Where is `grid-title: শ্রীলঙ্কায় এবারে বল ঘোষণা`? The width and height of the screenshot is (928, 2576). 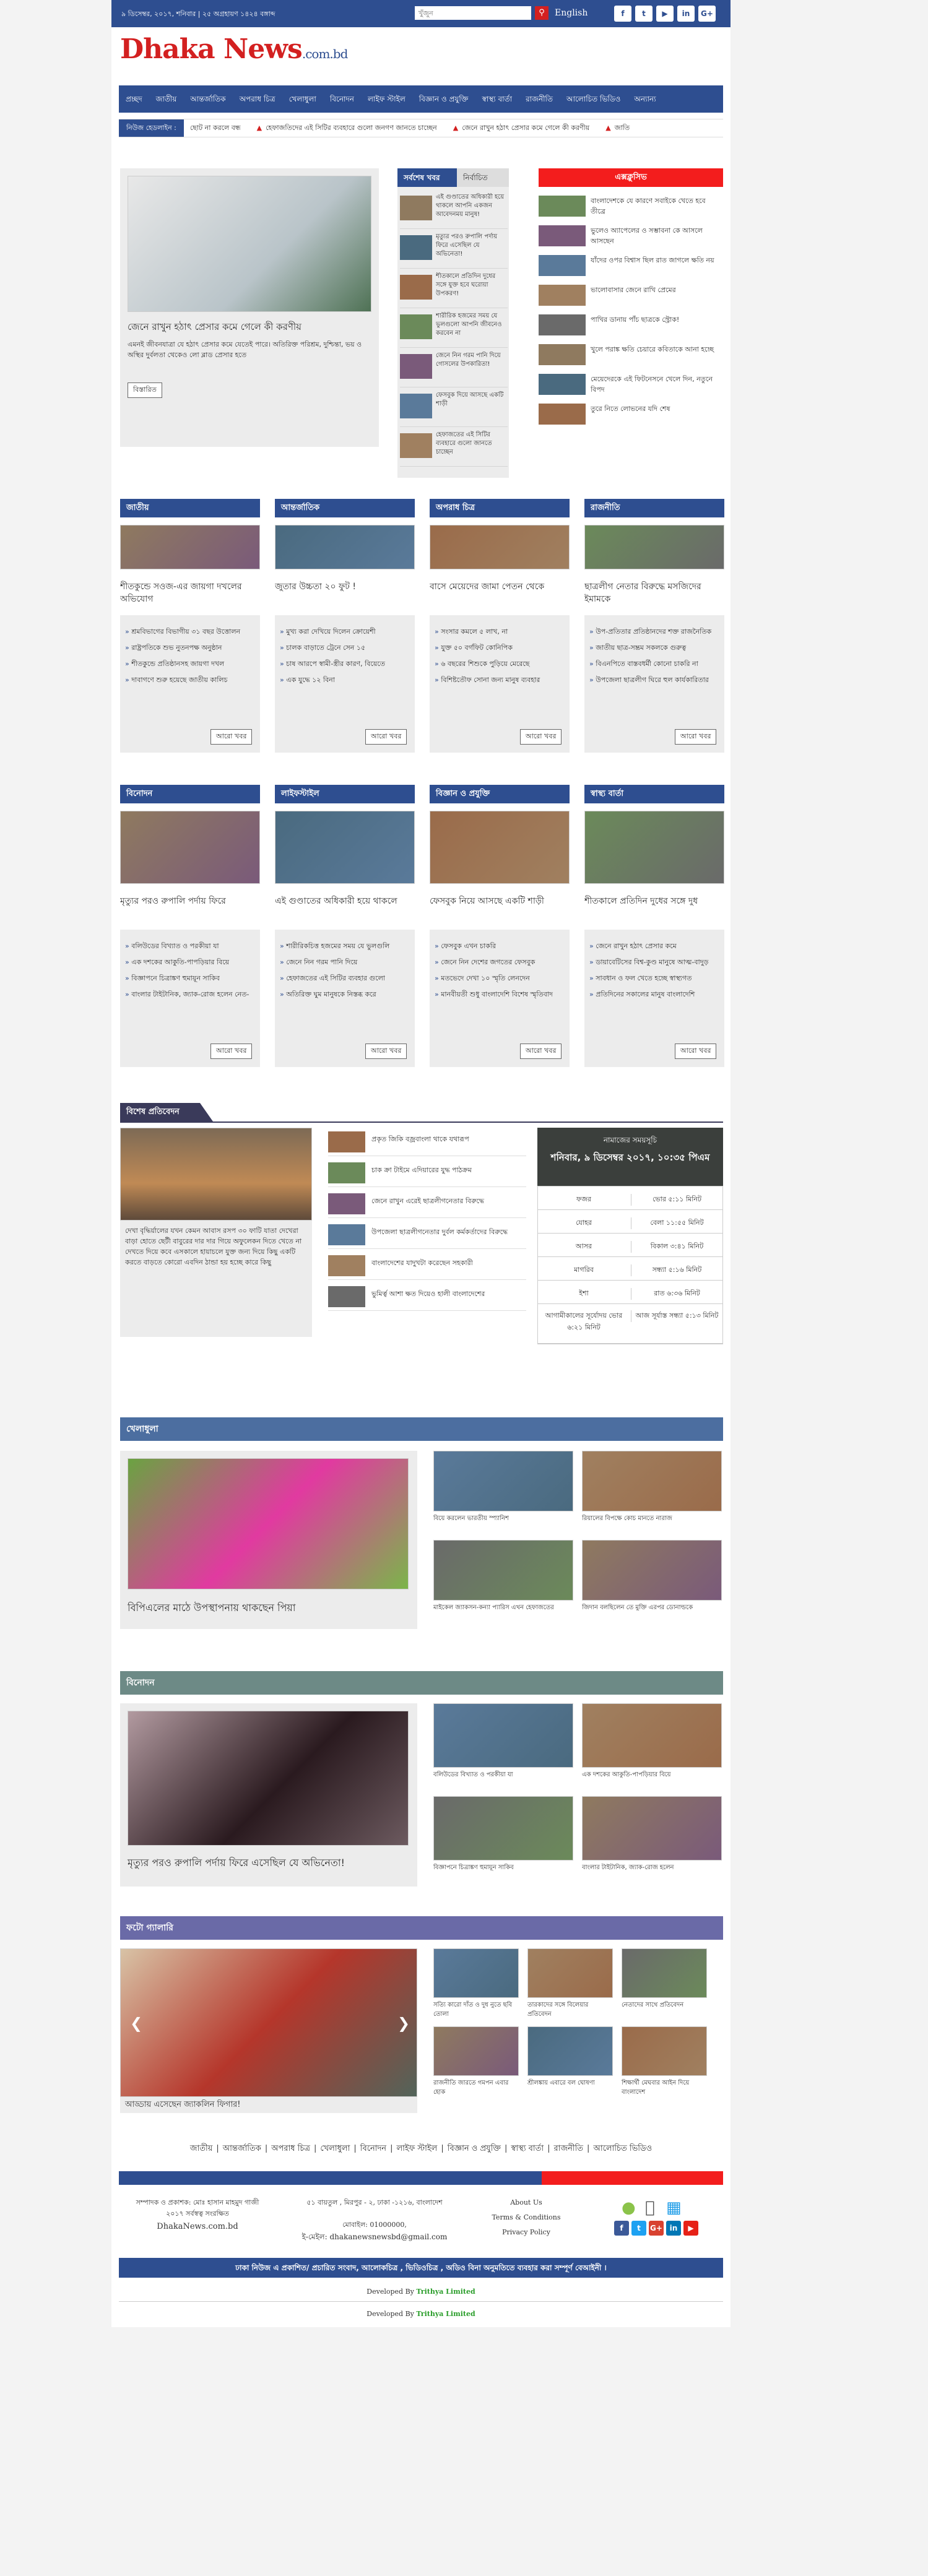 grid-title: শ্রীলঙ্কায় এবারে বল ঘোষণা is located at coordinates (570, 2088).